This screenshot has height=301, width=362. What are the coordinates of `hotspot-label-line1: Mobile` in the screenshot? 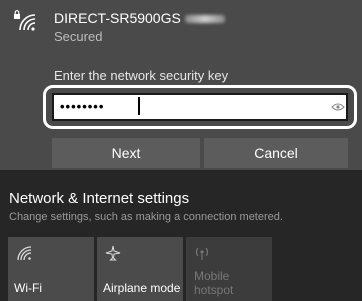 It's located at (212, 276).